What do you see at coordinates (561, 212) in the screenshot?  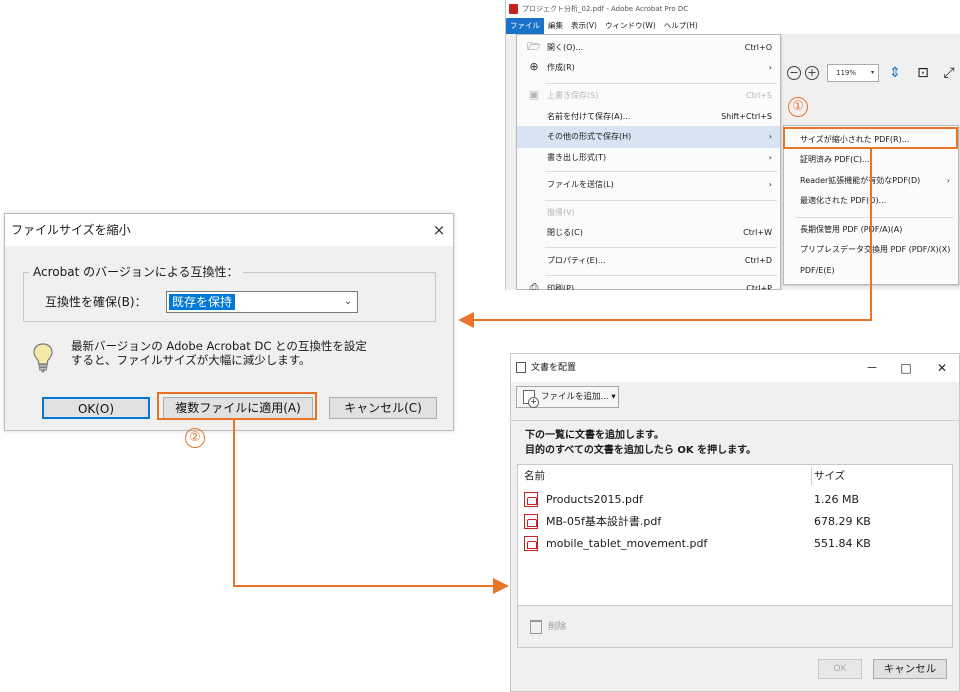 I see `menu-item-revert: 復帰(V)` at bounding box center [561, 212].